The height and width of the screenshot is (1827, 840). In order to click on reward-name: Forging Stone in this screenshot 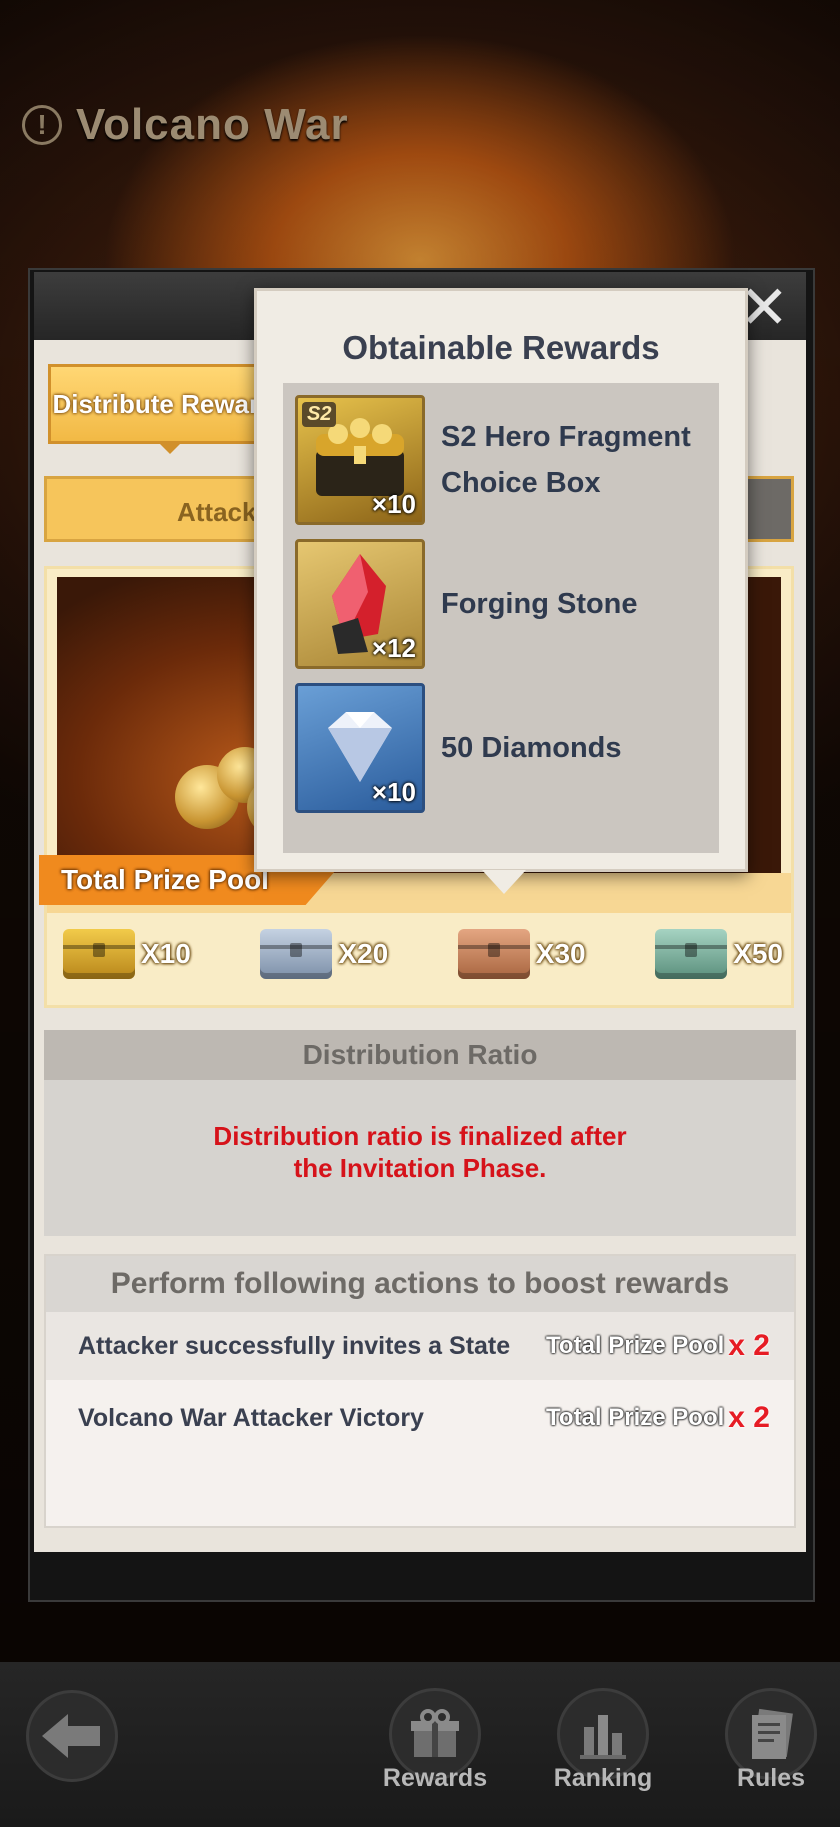, I will do `click(539, 604)`.